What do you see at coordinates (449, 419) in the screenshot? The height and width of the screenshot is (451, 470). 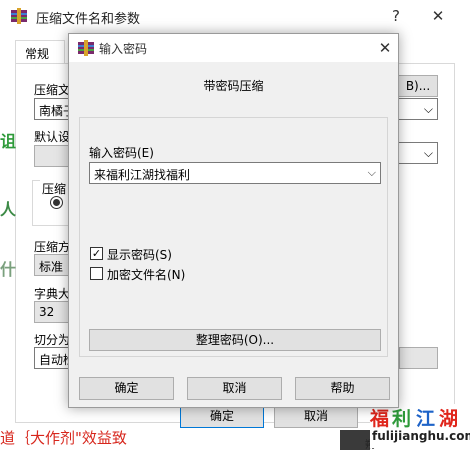 I see `watermark-char: 湖` at bounding box center [449, 419].